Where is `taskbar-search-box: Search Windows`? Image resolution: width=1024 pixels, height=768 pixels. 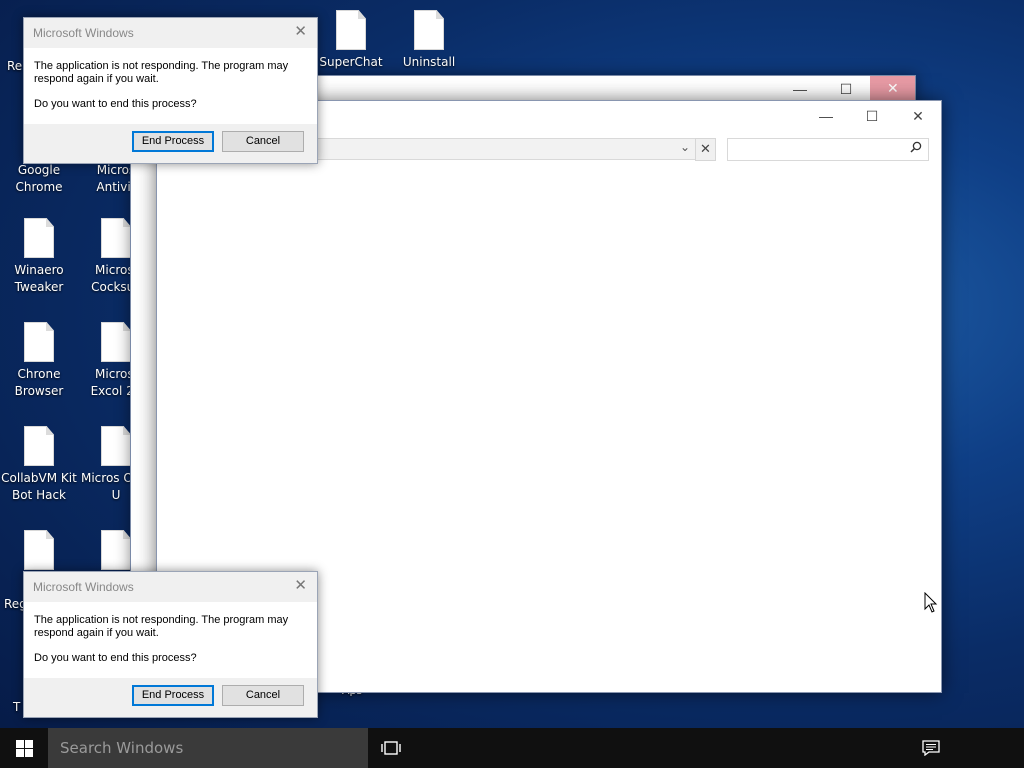 taskbar-search-box: Search Windows is located at coordinates (208, 748).